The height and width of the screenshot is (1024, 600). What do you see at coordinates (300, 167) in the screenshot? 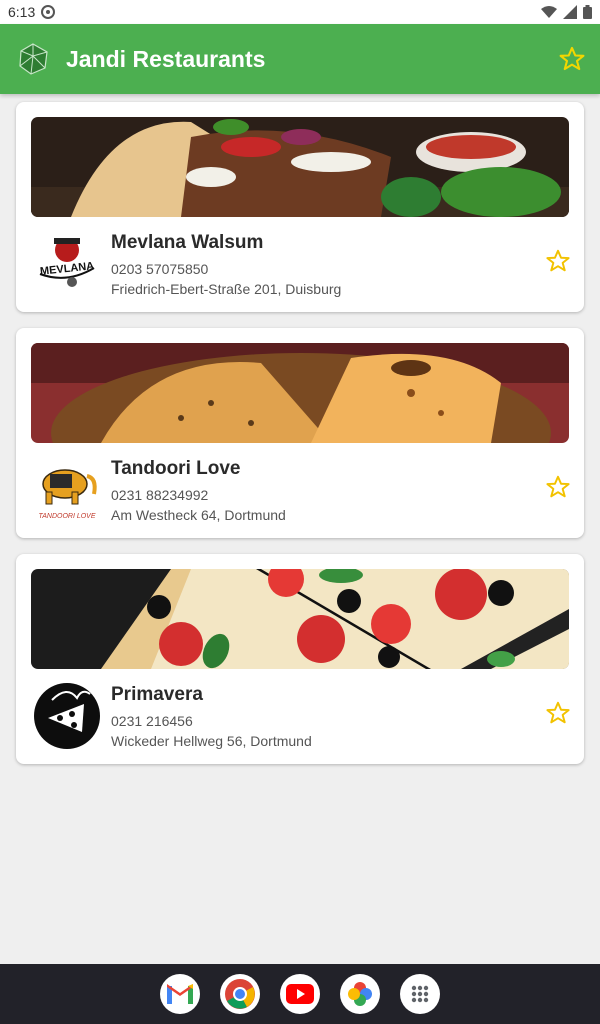
I see `doner-kebab-photo` at bounding box center [300, 167].